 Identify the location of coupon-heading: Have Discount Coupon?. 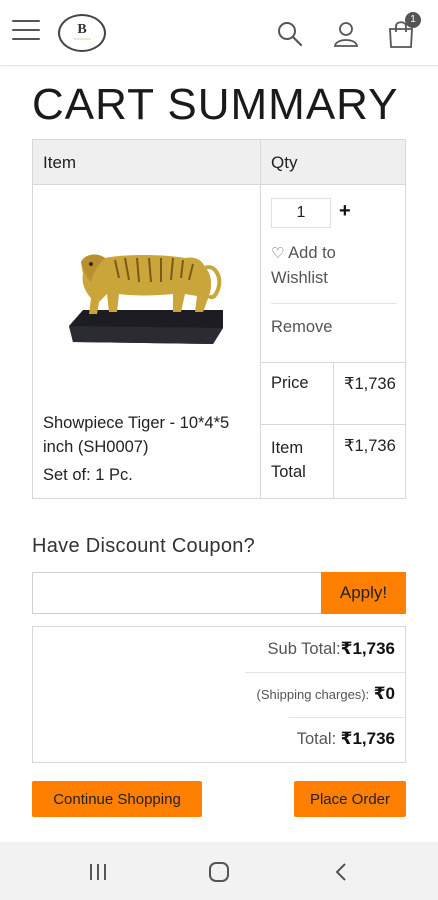
(144, 546).